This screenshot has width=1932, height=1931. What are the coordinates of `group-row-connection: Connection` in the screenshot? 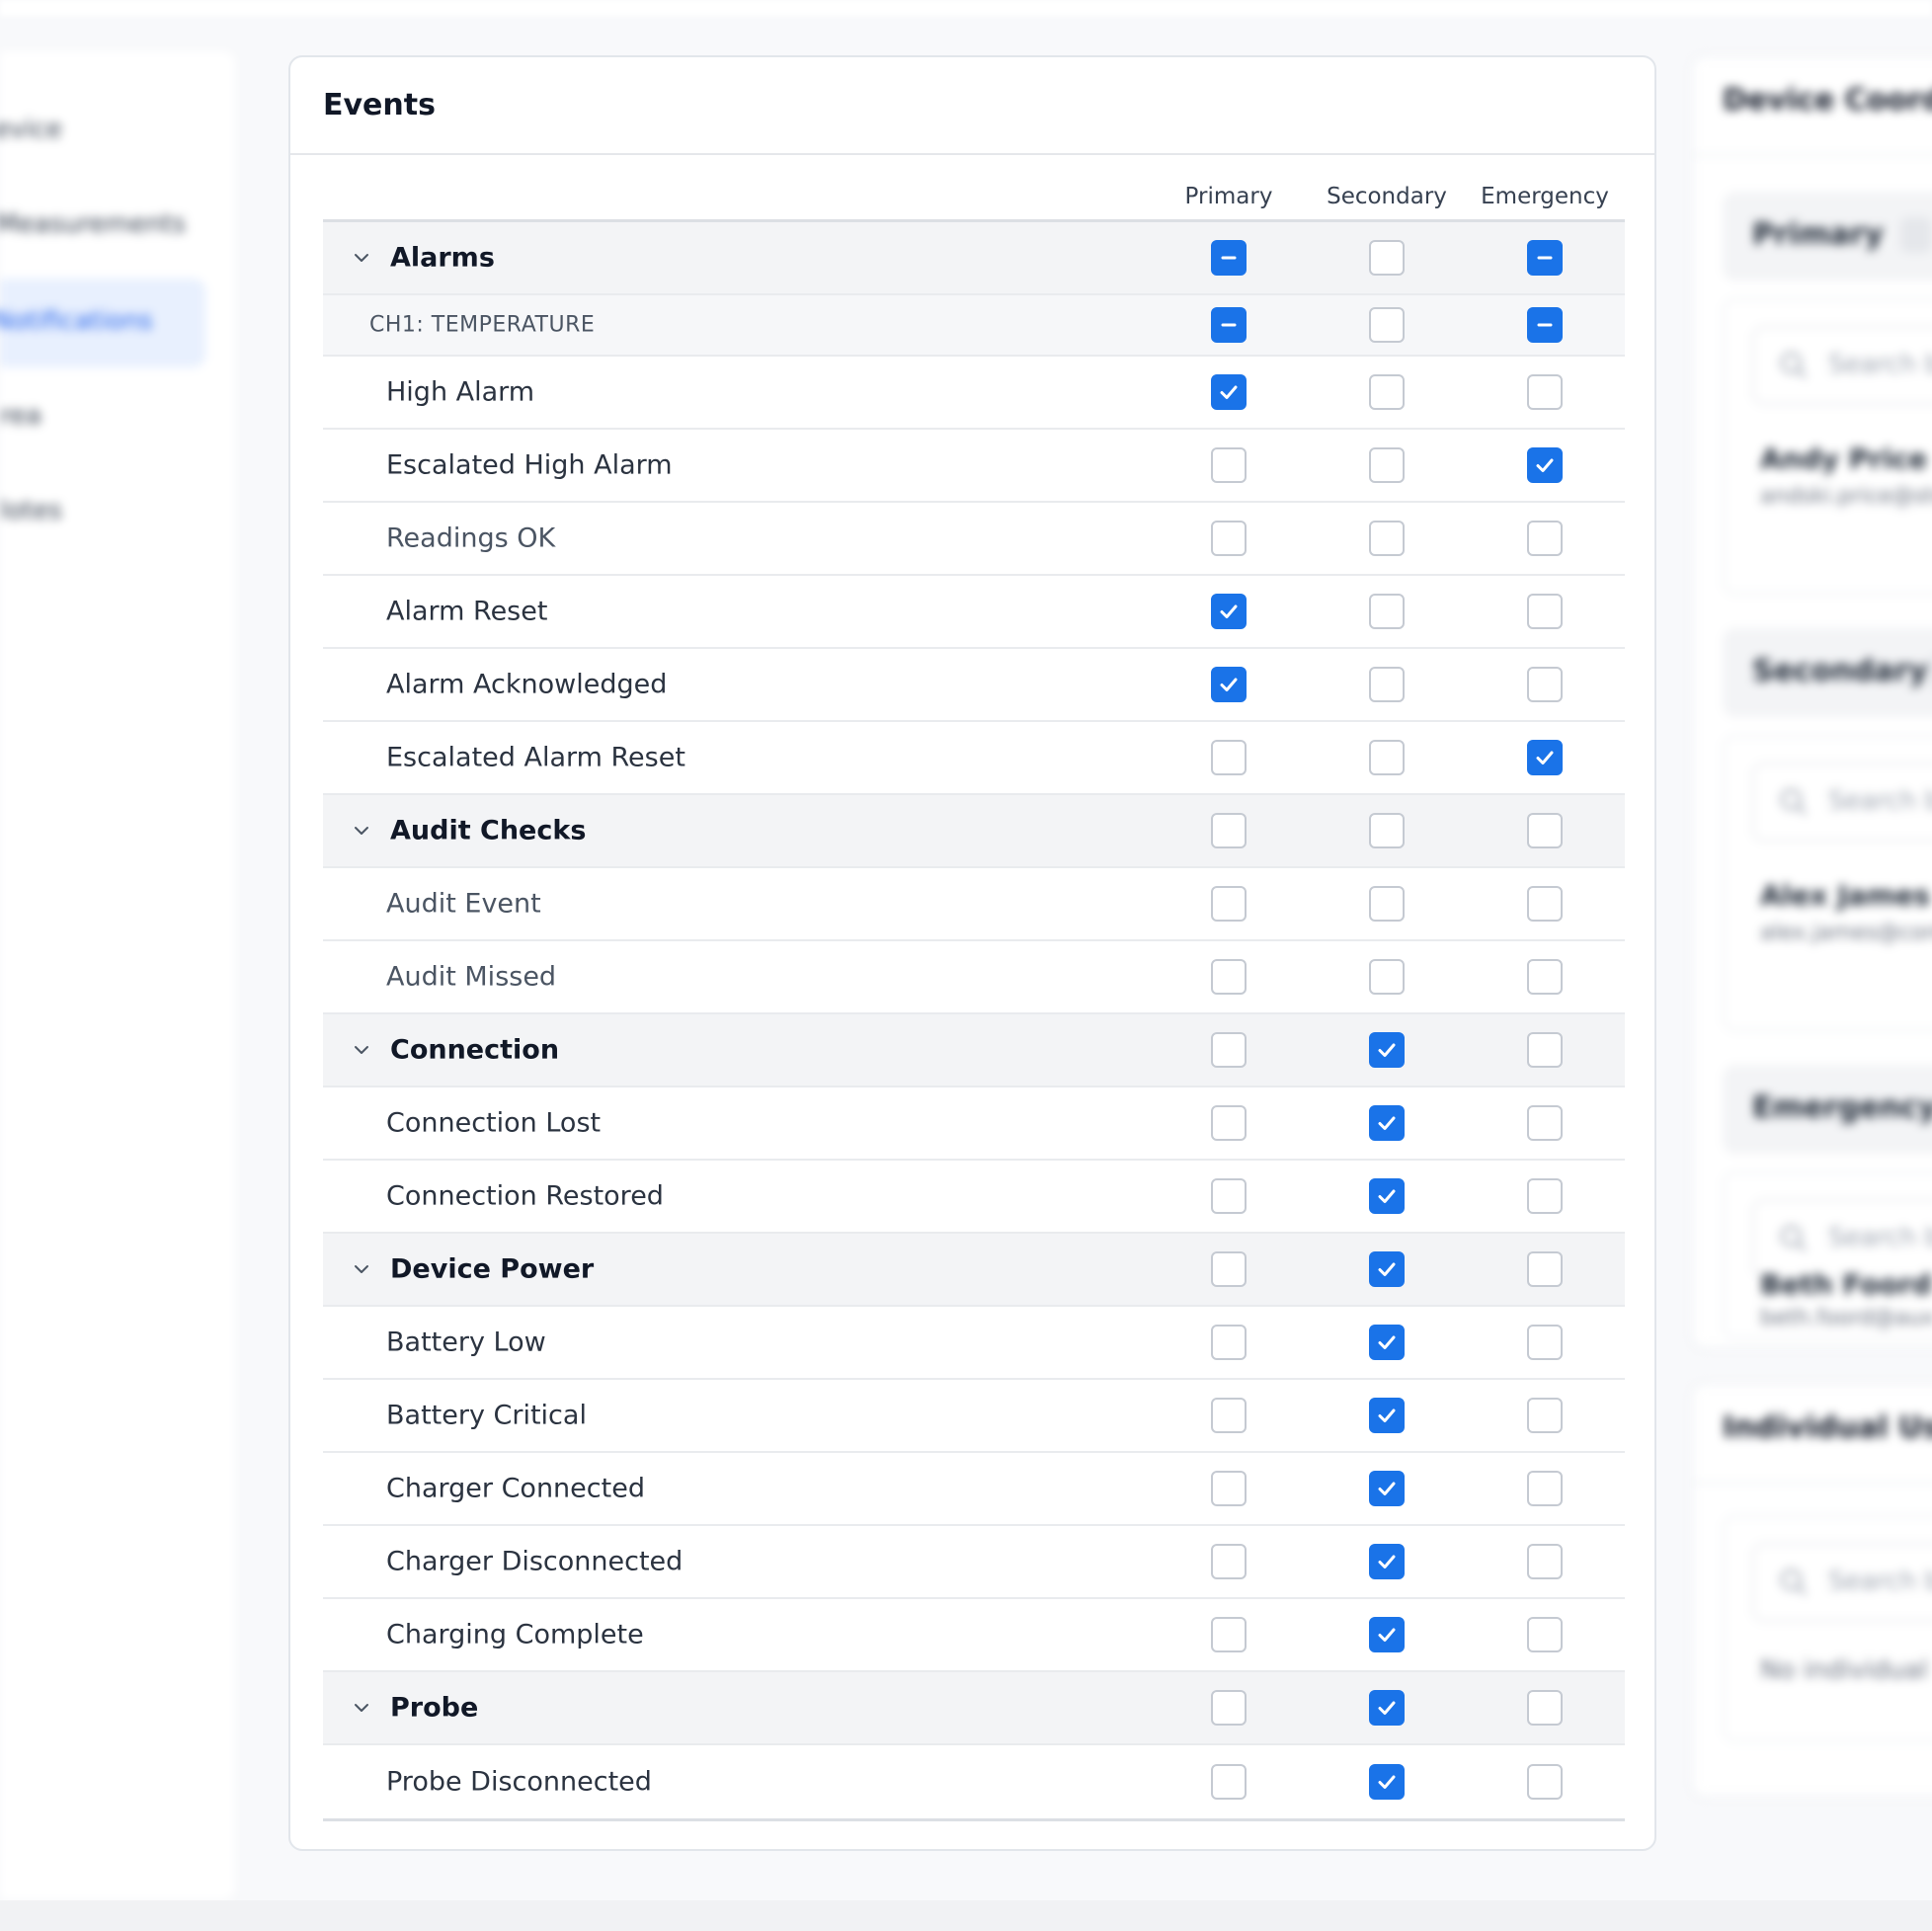 It's located at (974, 1050).